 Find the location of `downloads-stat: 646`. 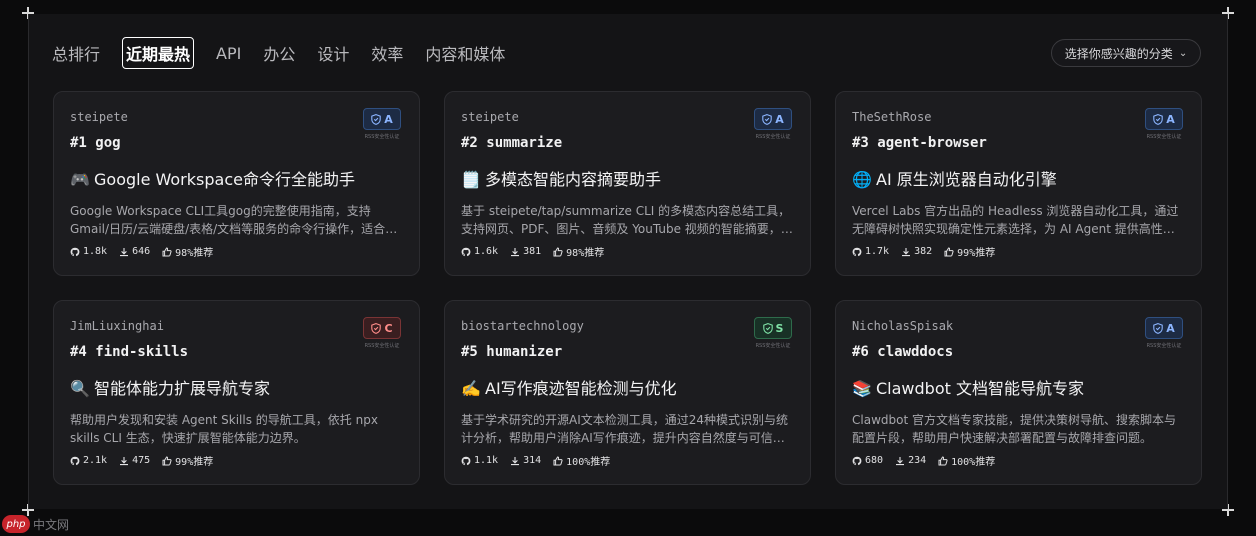

downloads-stat: 646 is located at coordinates (134, 251).